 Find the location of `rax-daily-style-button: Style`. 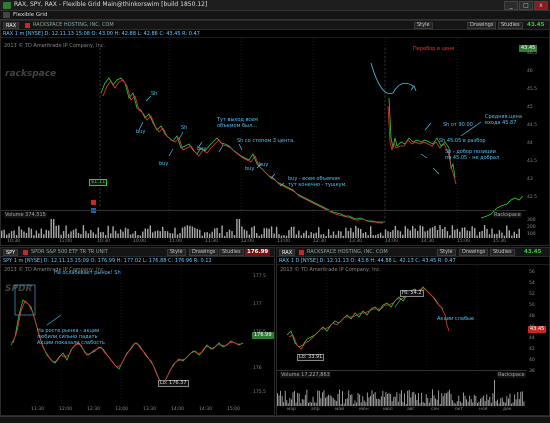

rax-daily-style-button: Style is located at coordinates (446, 252).